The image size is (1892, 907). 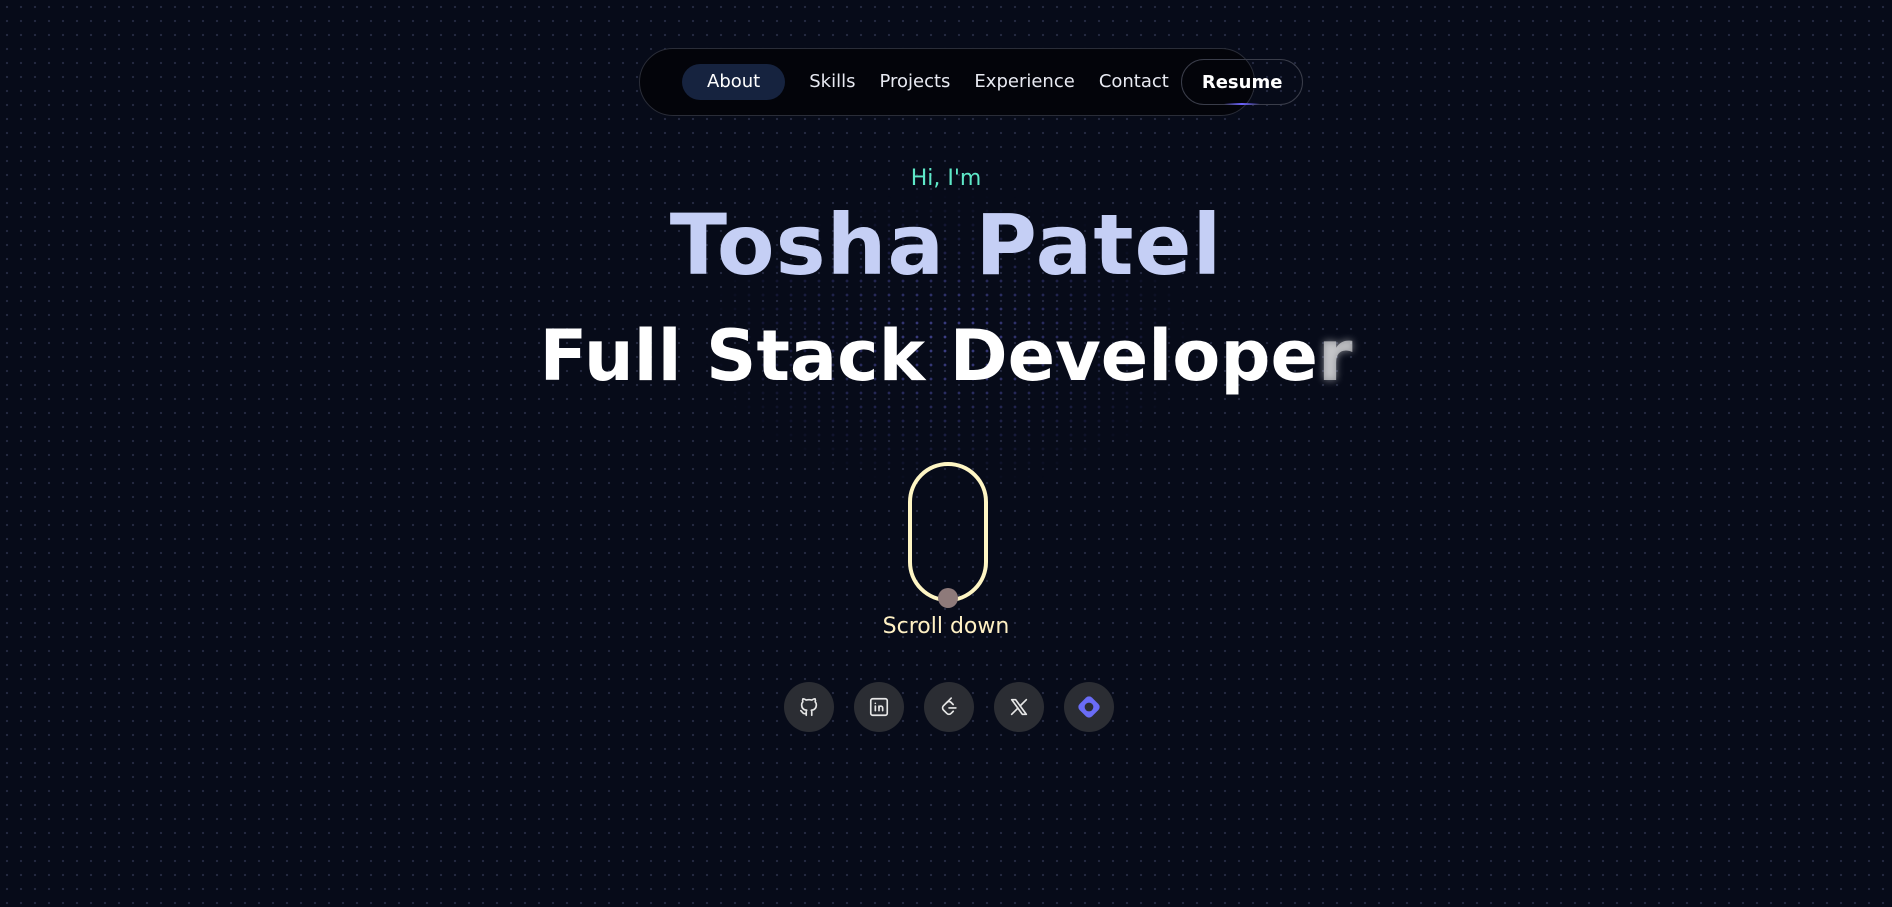 What do you see at coordinates (1134, 82) in the screenshot?
I see `nav-item-contact: Contact` at bounding box center [1134, 82].